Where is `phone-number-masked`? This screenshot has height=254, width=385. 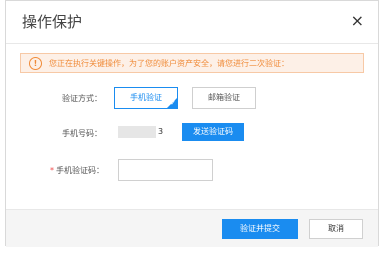
phone-number-masked is located at coordinates (137, 132).